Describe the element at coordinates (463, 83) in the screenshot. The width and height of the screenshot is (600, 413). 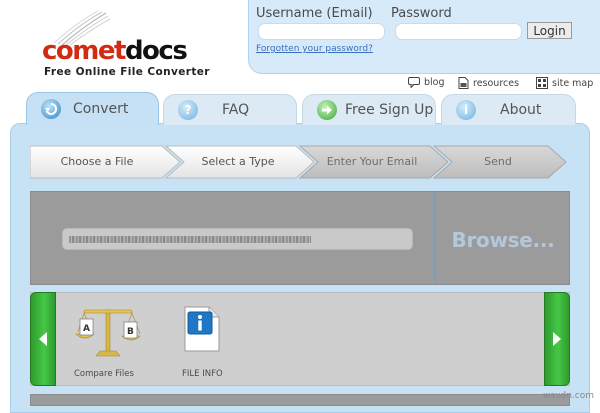
I see `document-icon` at that location.